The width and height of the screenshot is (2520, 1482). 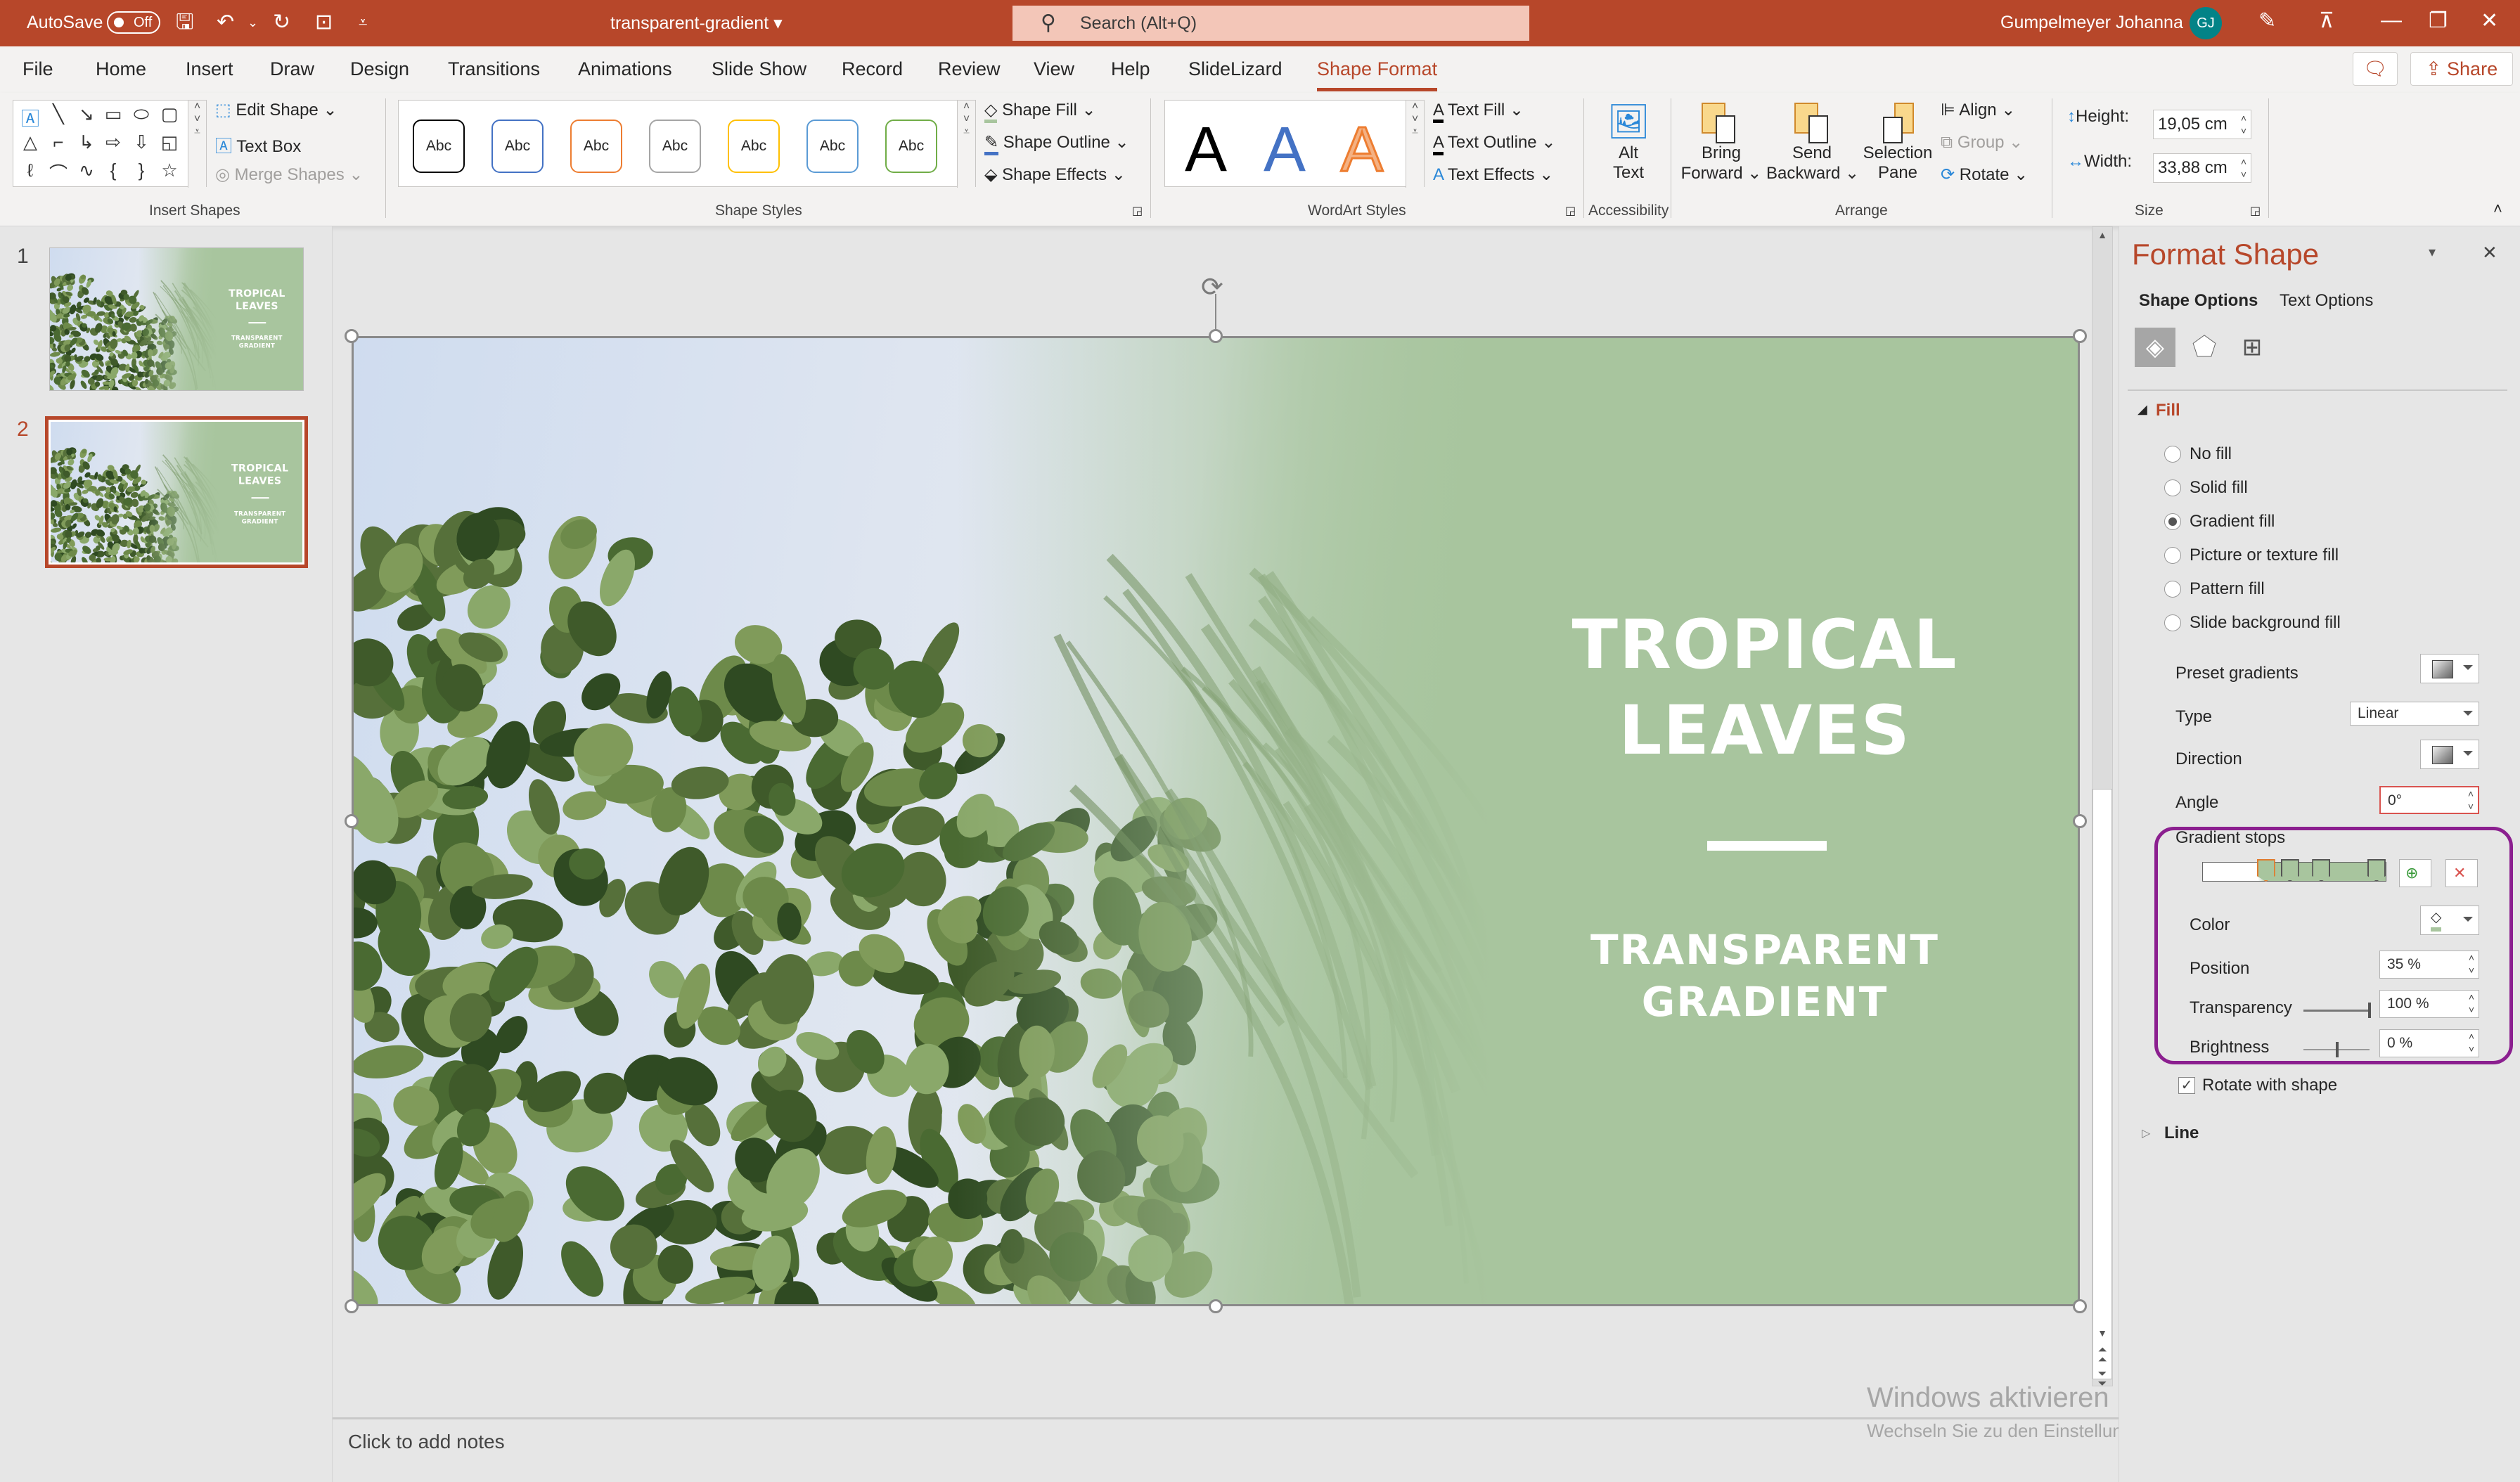 What do you see at coordinates (759, 69) in the screenshot?
I see `tab-slide-show: Slide Show` at bounding box center [759, 69].